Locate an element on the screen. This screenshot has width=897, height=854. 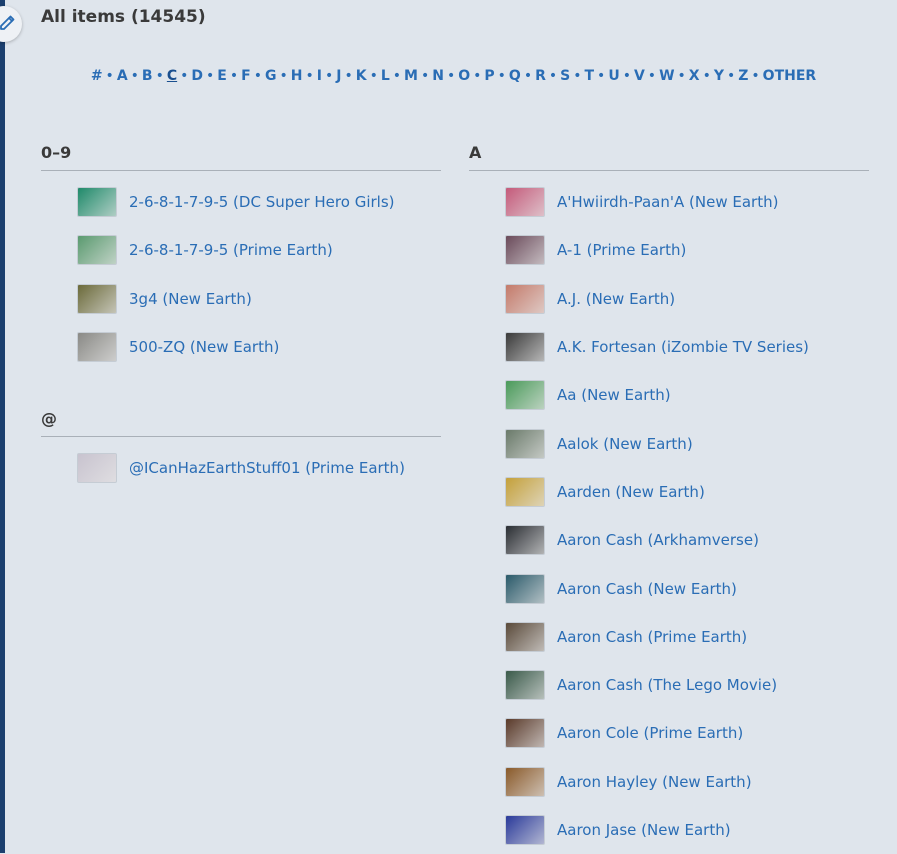
nav-letter-u: U is located at coordinates (613, 76).